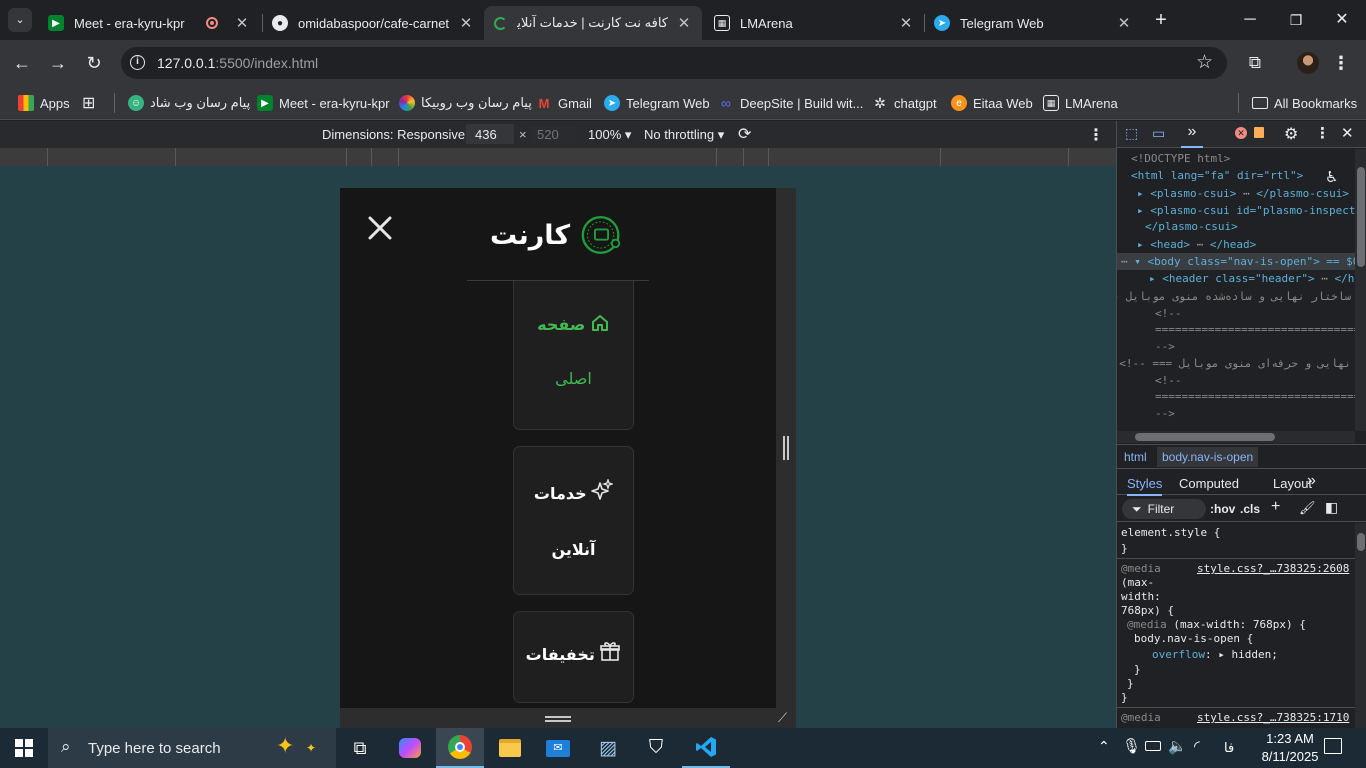 This screenshot has width=1366, height=768. What do you see at coordinates (323, 103) in the screenshot?
I see `bookmark-meet: ▶ Meet - era-kyru-kpr` at bounding box center [323, 103].